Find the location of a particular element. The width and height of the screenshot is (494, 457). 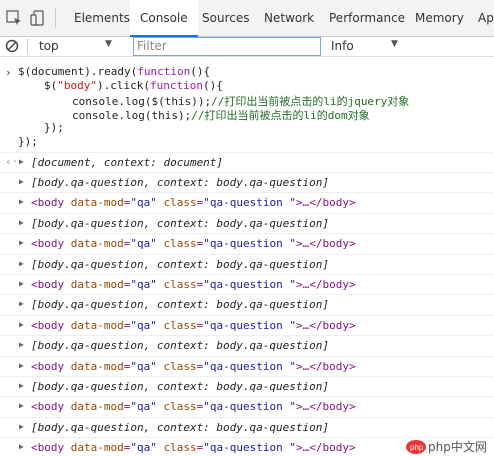

device-toolbar-icon is located at coordinates (38, 20).